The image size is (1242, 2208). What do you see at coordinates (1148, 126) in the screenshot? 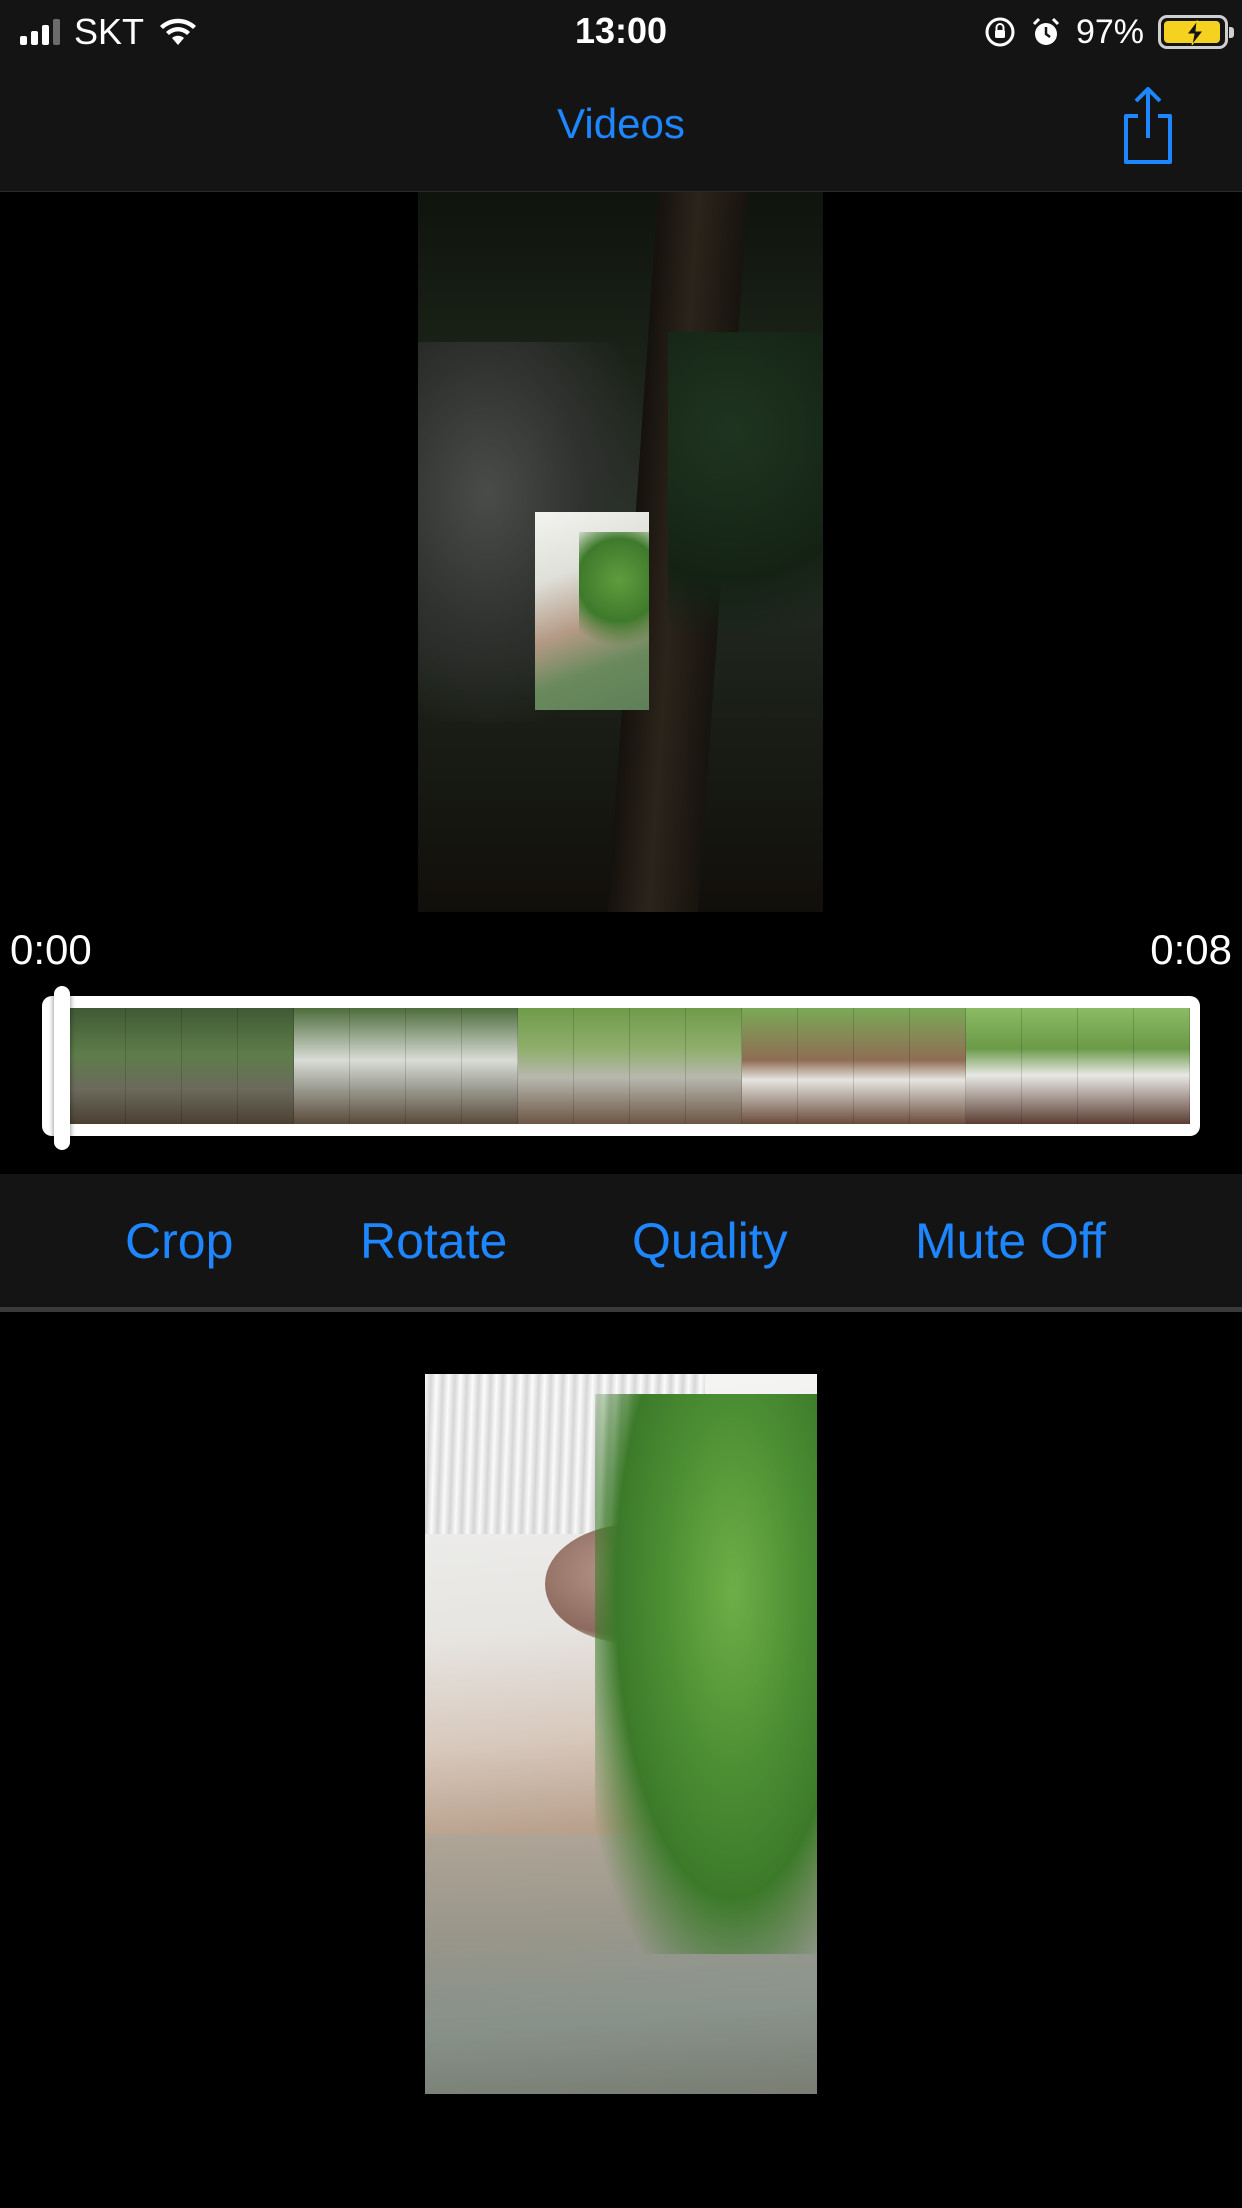
I see `share-icon` at bounding box center [1148, 126].